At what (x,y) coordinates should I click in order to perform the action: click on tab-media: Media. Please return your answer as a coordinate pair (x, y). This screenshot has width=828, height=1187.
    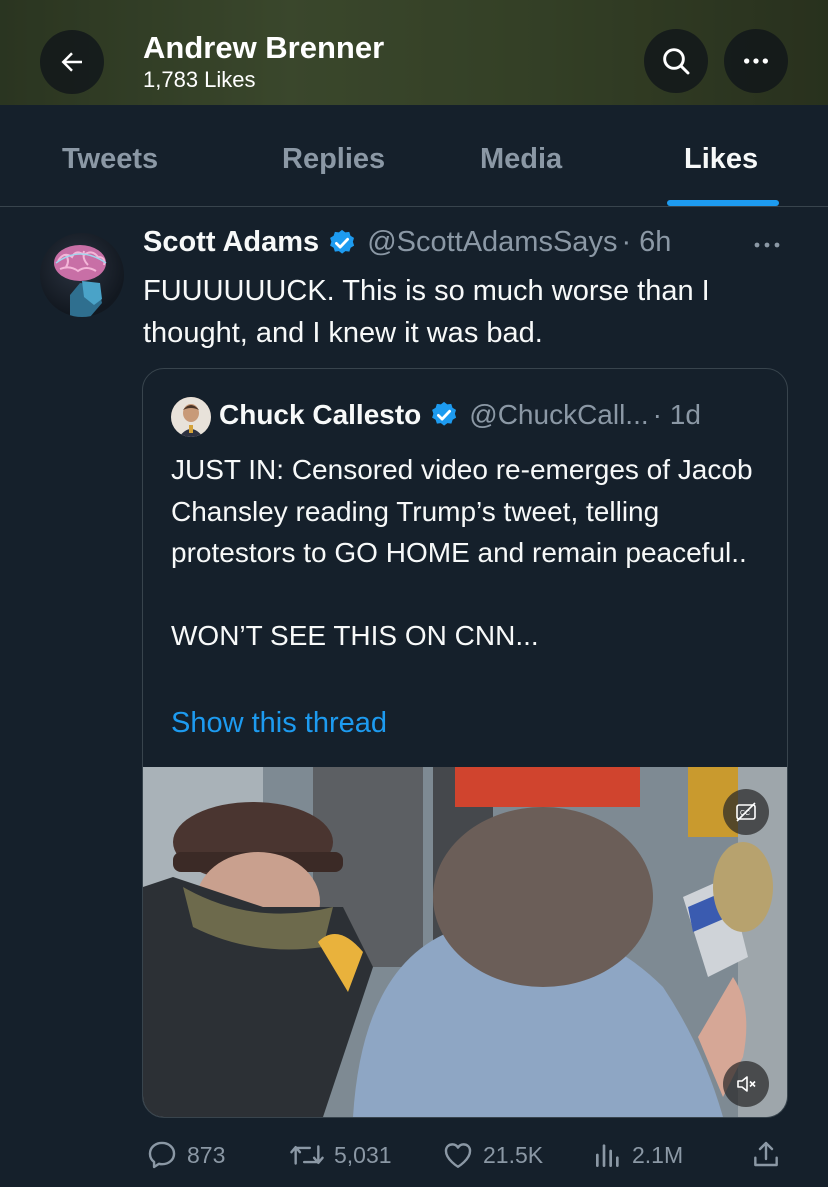
    Looking at the image, I should click on (521, 159).